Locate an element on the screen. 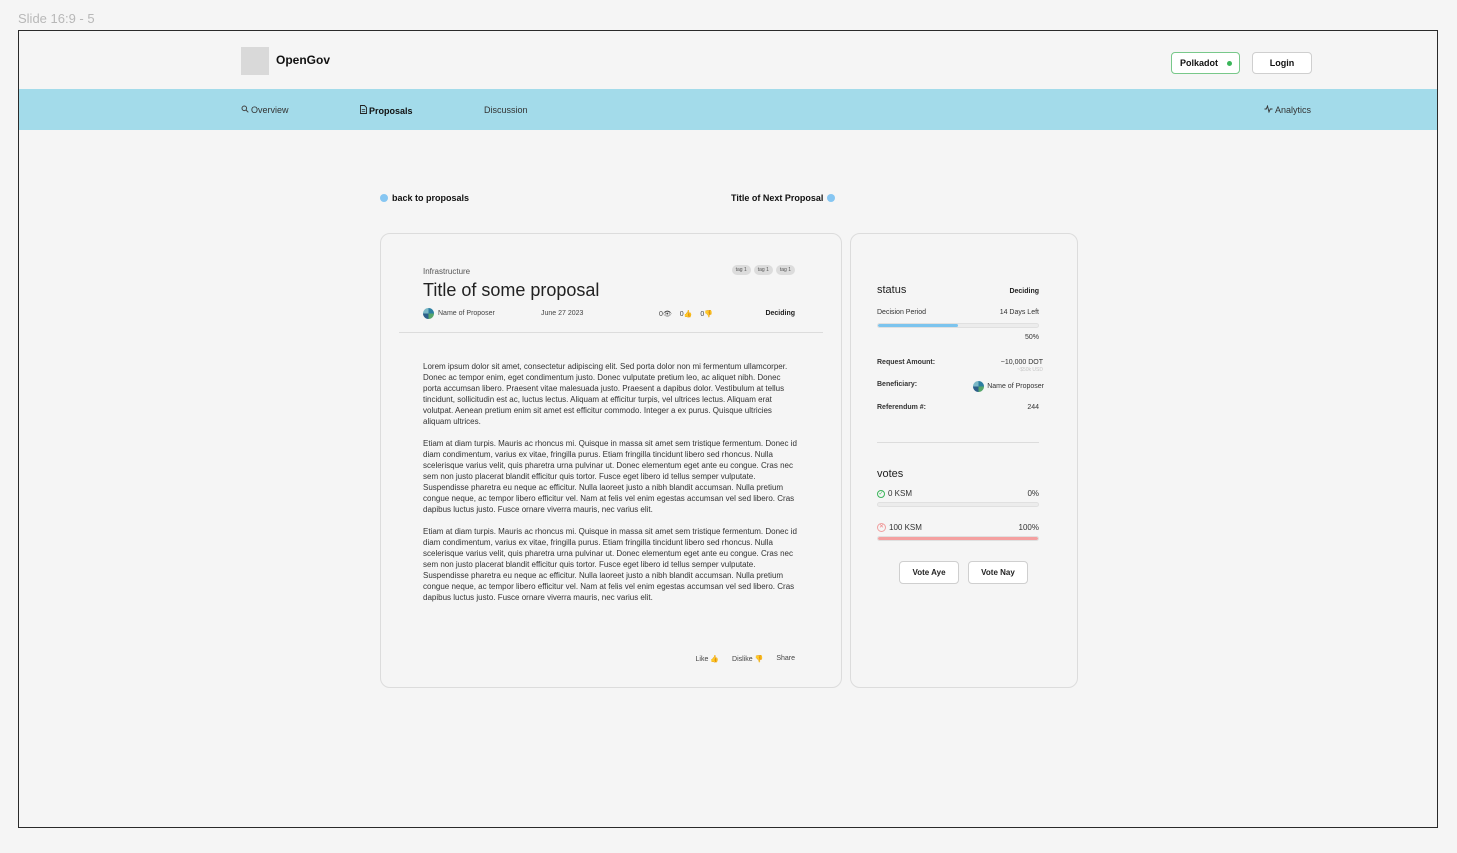 The width and height of the screenshot is (1457, 853). document-icon is located at coordinates (363, 110).